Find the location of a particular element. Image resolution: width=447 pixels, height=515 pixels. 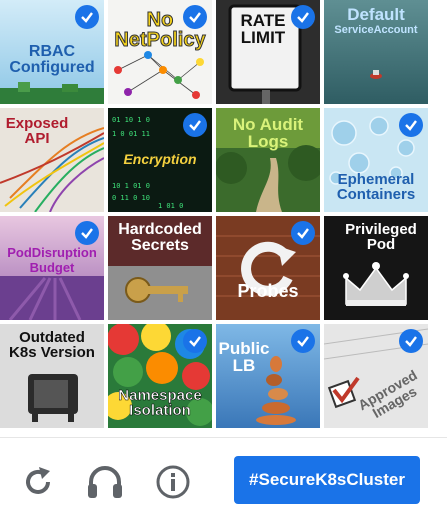

tile-hardcoded-secrets: Hardcoded Secrets is located at coordinates (160, 268).